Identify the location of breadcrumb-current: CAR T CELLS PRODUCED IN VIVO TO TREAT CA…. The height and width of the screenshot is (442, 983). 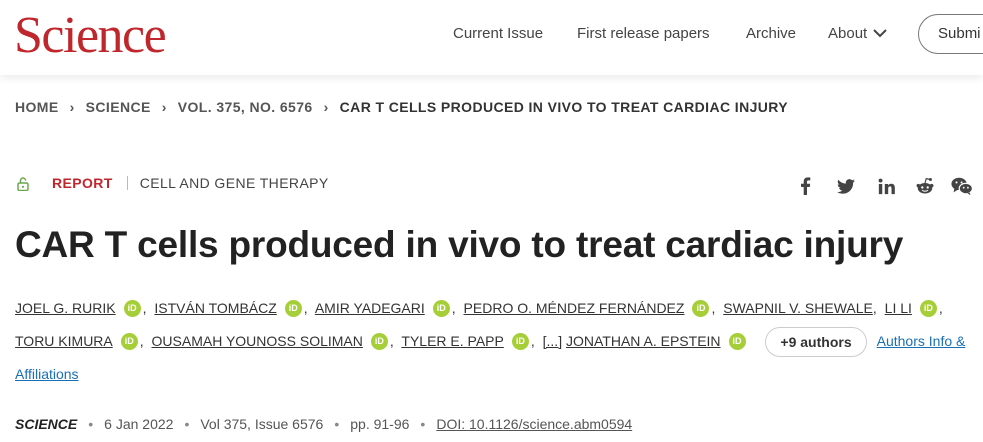
(564, 107).